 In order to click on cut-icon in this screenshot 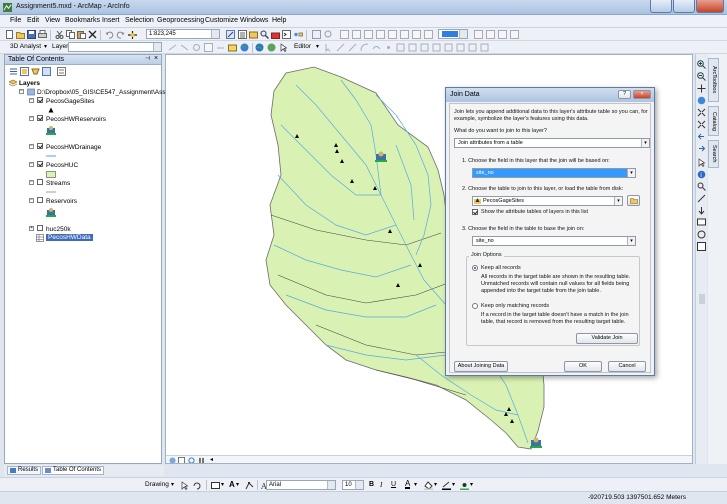, I will do `click(59, 34)`.